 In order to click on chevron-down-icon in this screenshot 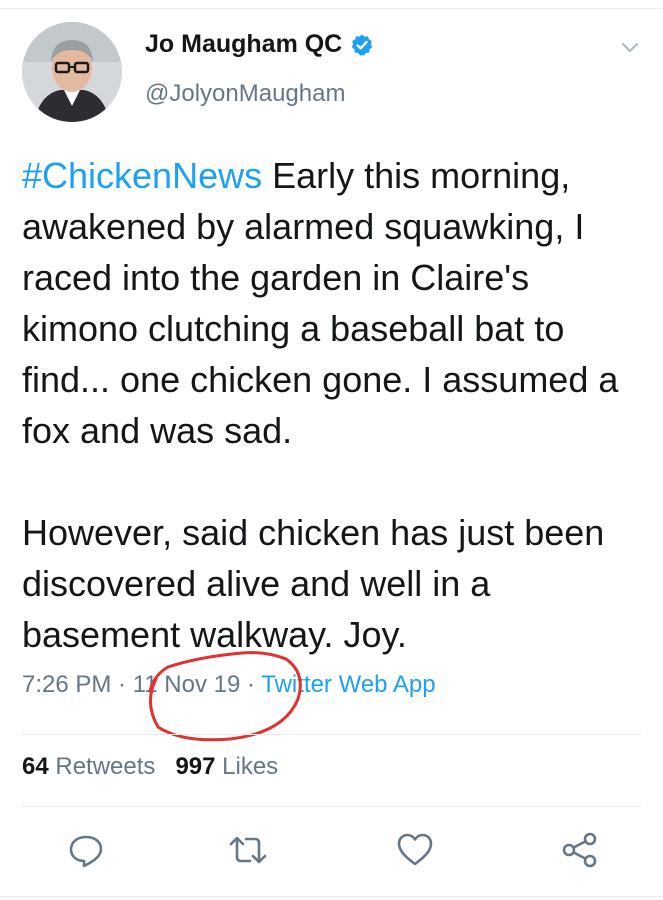, I will do `click(630, 48)`.